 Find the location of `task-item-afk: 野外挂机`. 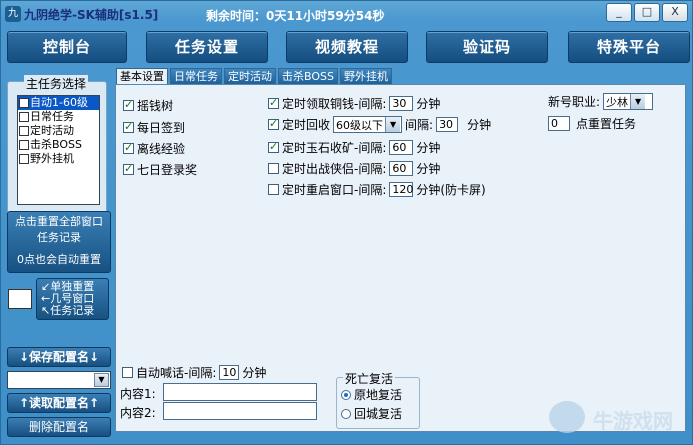

task-item-afk: 野外挂机 is located at coordinates (58, 159).